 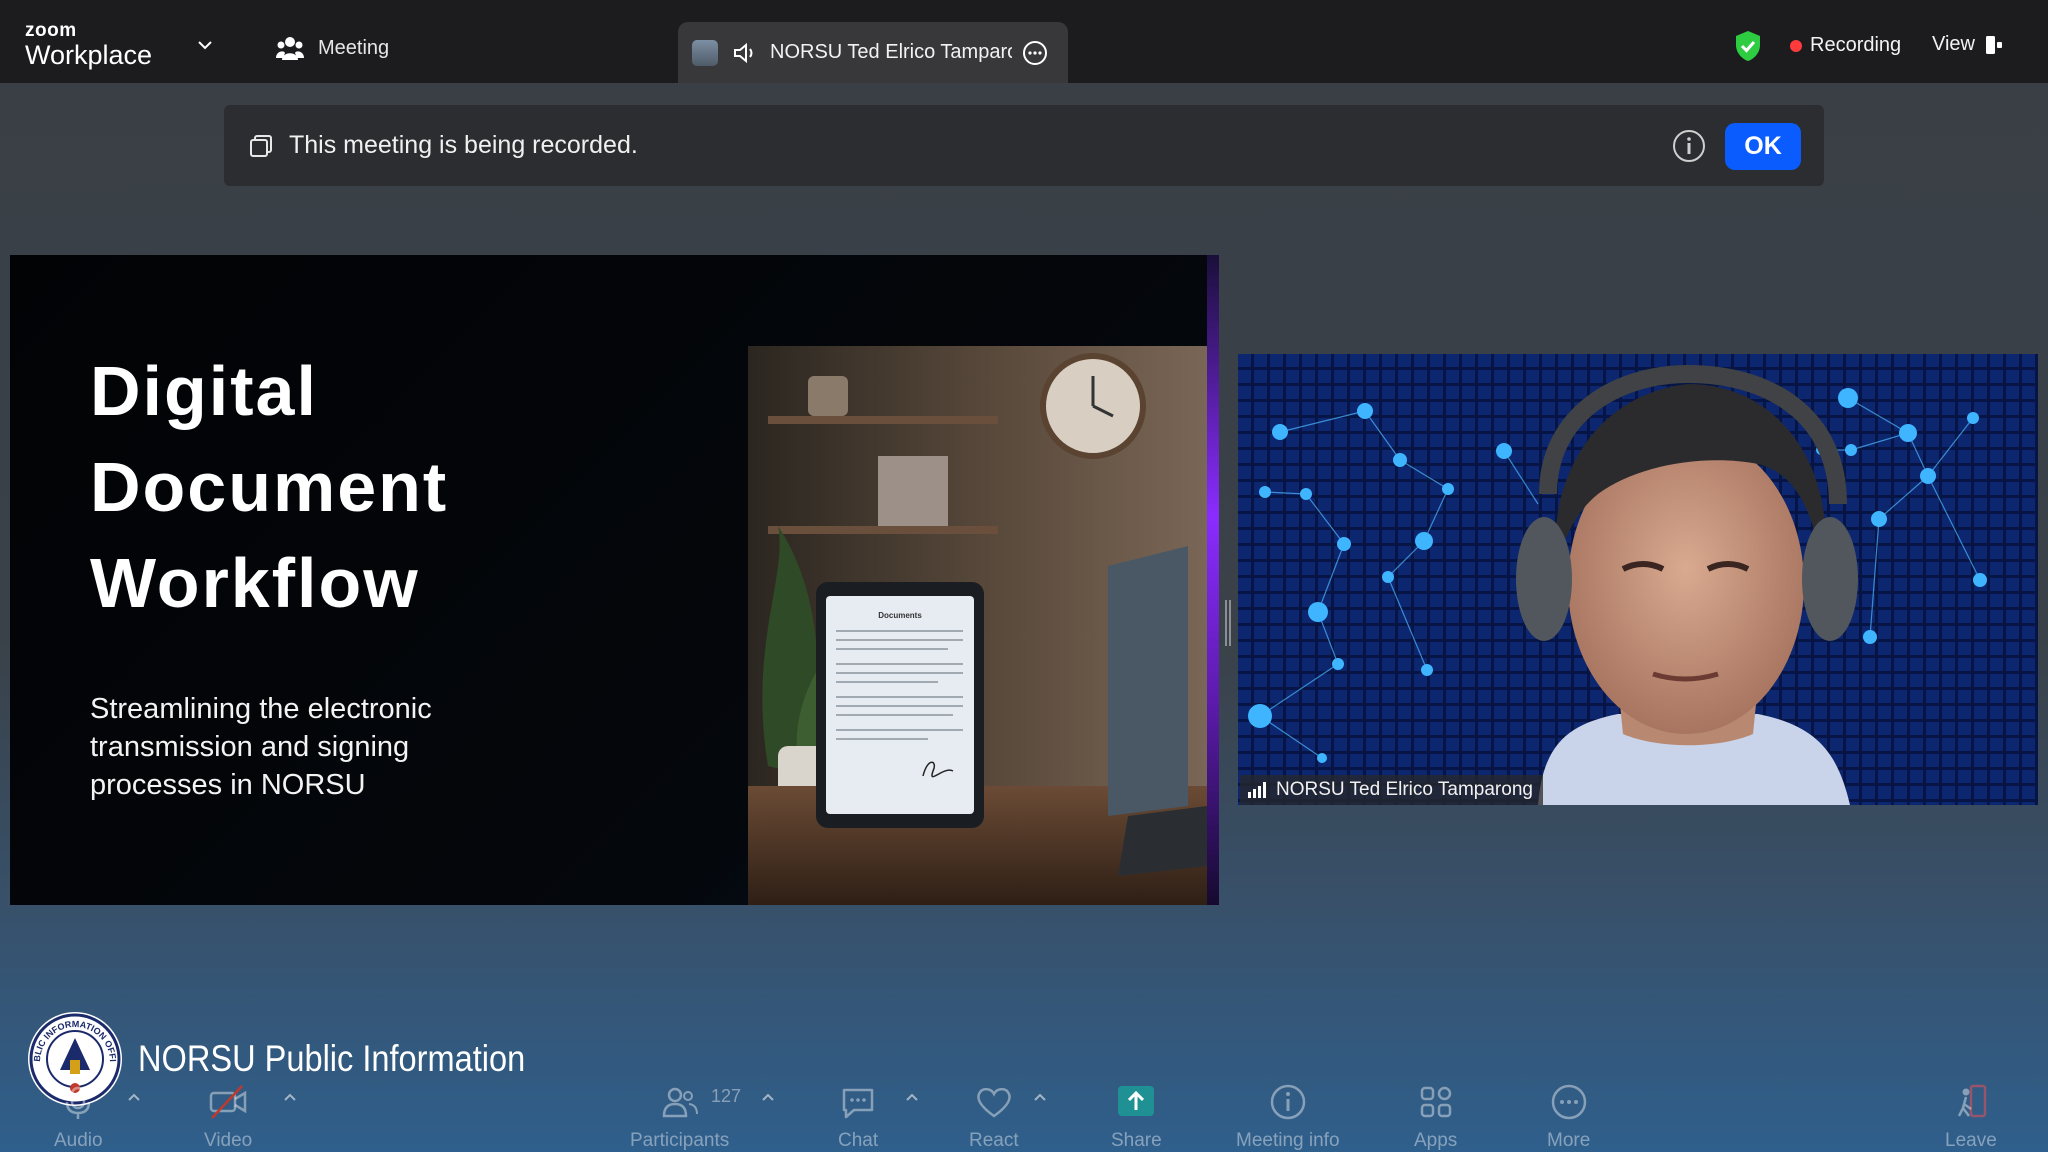 I want to click on share-label: Share, so click(x=1136, y=1140).